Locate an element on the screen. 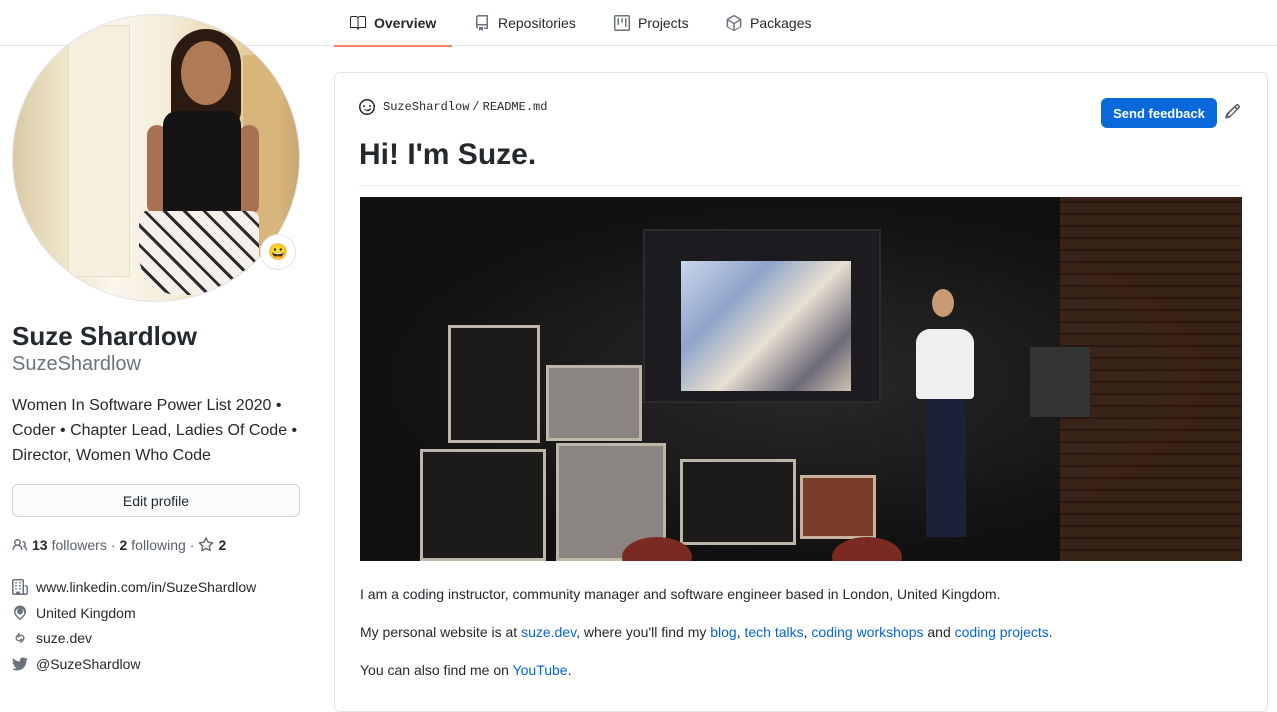 The width and height of the screenshot is (1277, 712). repo-icon is located at coordinates (482, 23).